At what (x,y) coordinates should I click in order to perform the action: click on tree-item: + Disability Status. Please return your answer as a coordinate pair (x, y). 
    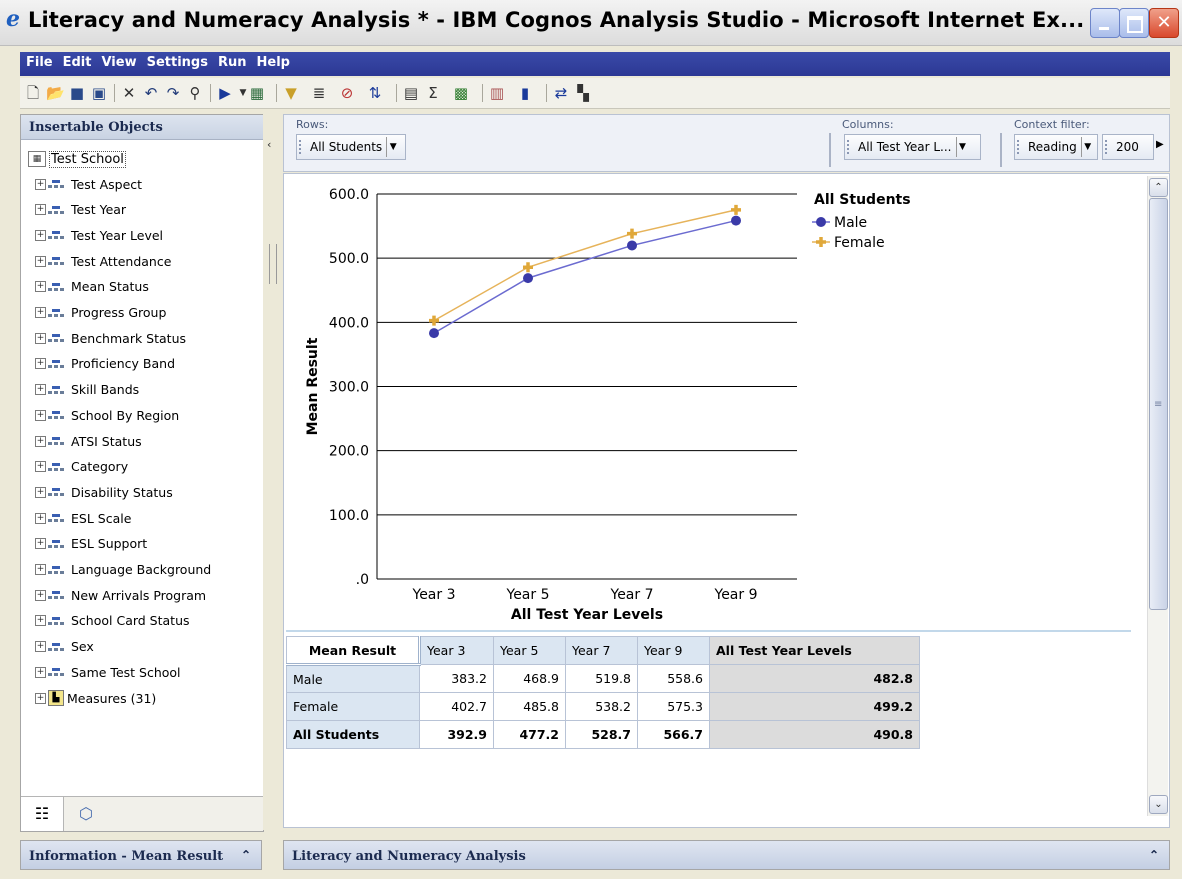
    Looking at the image, I should click on (104, 492).